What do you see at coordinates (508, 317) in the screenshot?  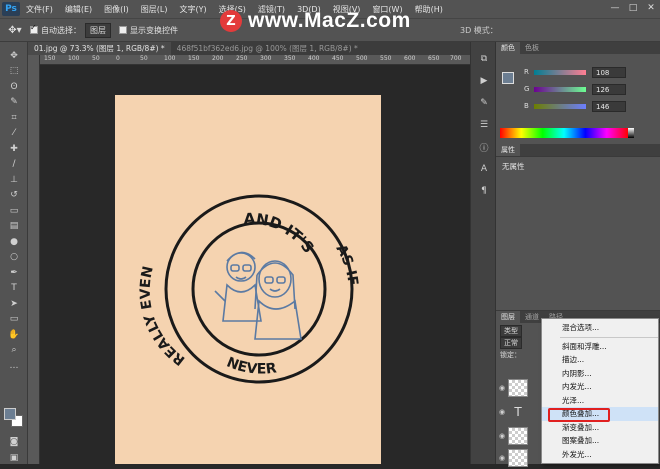 I see `tab-layers: 图层` at bounding box center [508, 317].